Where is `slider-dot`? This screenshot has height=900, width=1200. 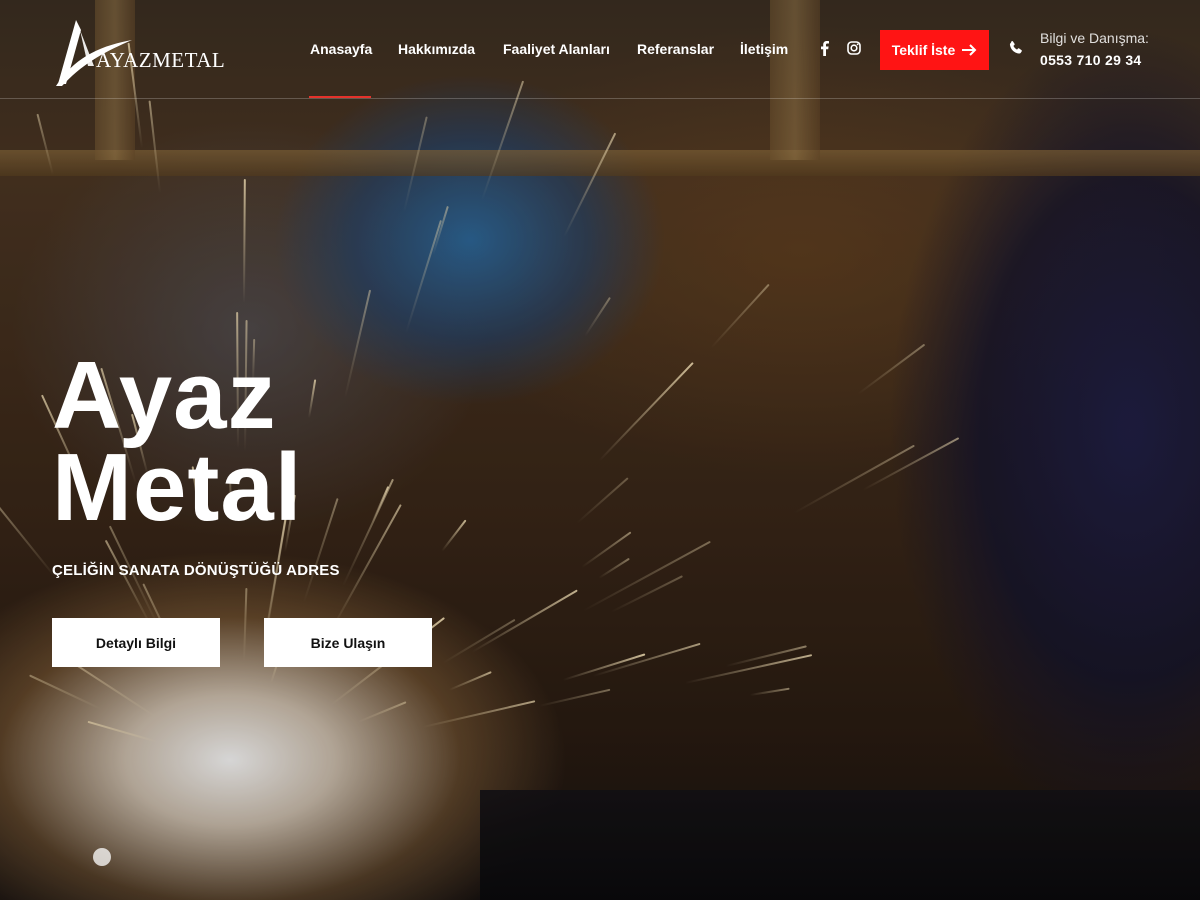
slider-dot is located at coordinates (102, 857).